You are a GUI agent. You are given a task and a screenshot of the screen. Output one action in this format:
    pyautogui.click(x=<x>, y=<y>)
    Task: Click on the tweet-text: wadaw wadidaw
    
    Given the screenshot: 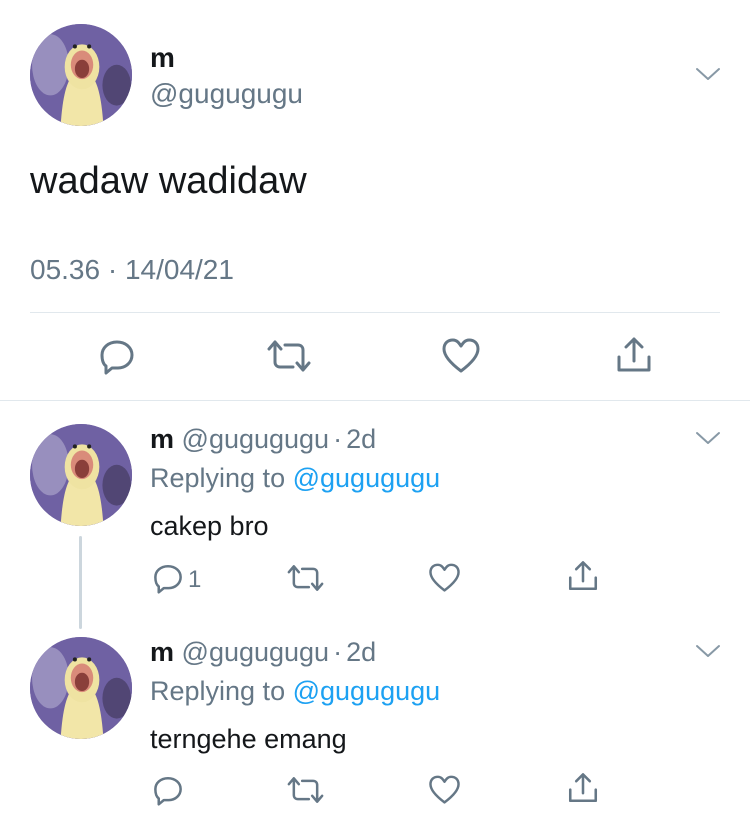 What is the action you would take?
    pyautogui.click(x=168, y=181)
    